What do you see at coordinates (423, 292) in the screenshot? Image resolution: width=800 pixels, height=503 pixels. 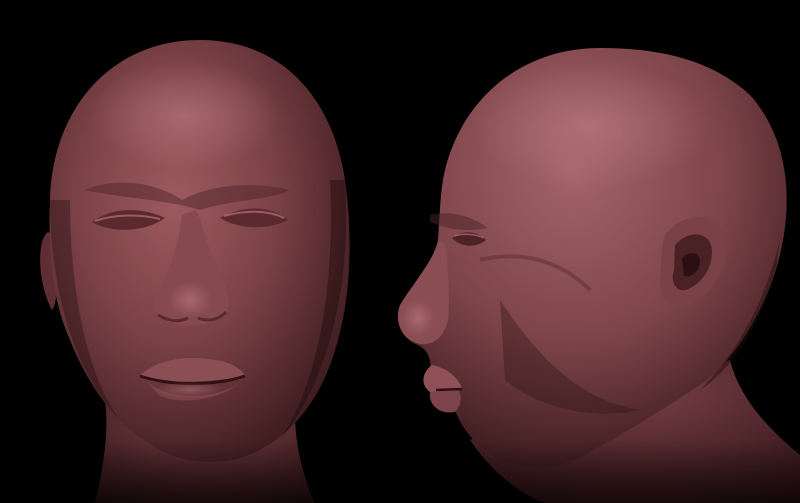 I see `side-nose` at bounding box center [423, 292].